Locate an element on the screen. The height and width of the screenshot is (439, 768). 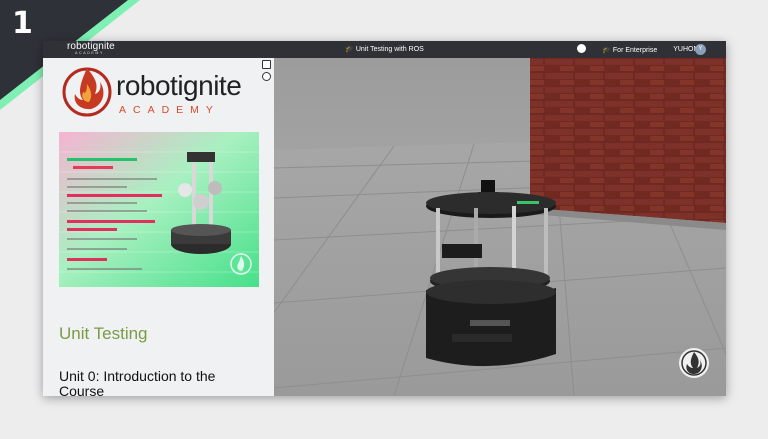
topbar-right: 🎓 For Enterprise YUHONG is located at coordinates (640, 49).